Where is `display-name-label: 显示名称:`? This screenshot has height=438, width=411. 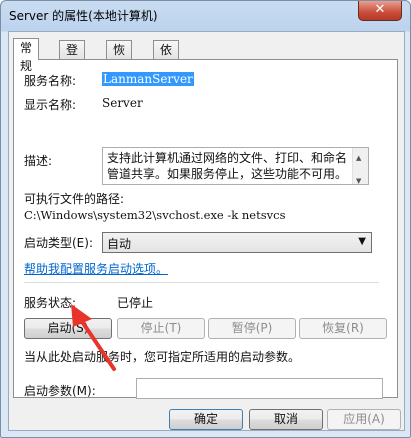 display-name-label: 显示名称: is located at coordinates (50, 105).